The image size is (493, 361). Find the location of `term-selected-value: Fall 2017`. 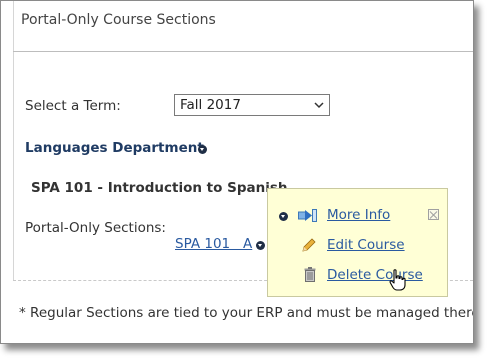

term-selected-value: Fall 2017 is located at coordinates (210, 105).